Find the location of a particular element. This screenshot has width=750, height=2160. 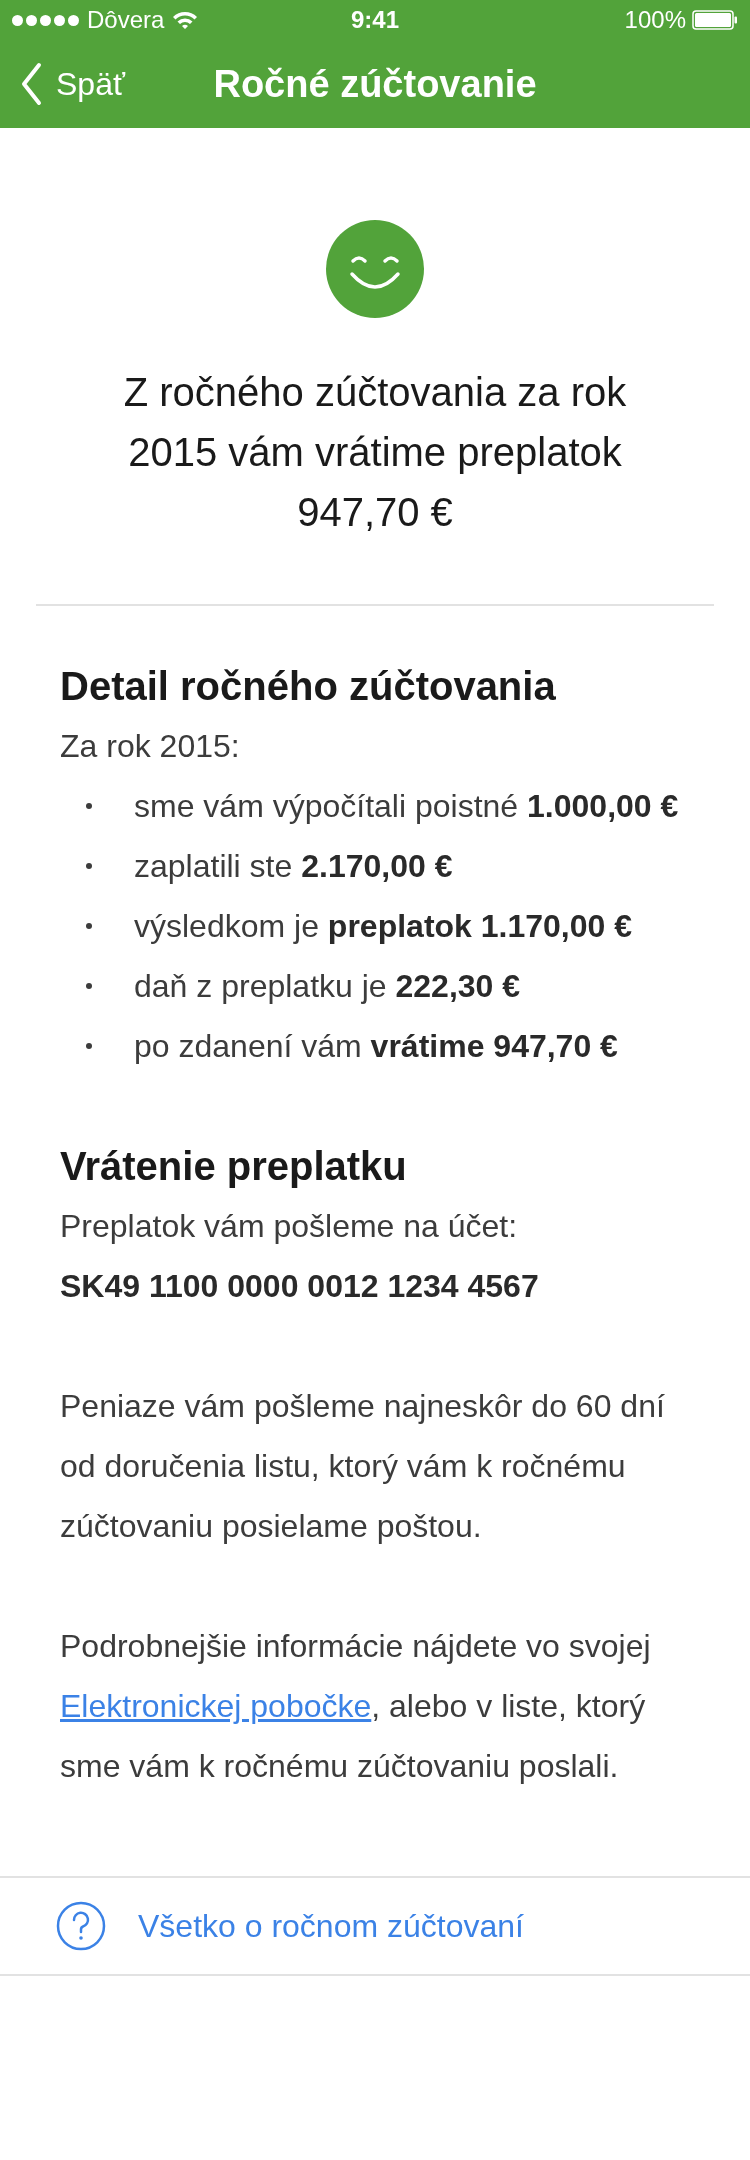

account-label: Preplatok vám pošleme na účet: is located at coordinates (289, 1226).